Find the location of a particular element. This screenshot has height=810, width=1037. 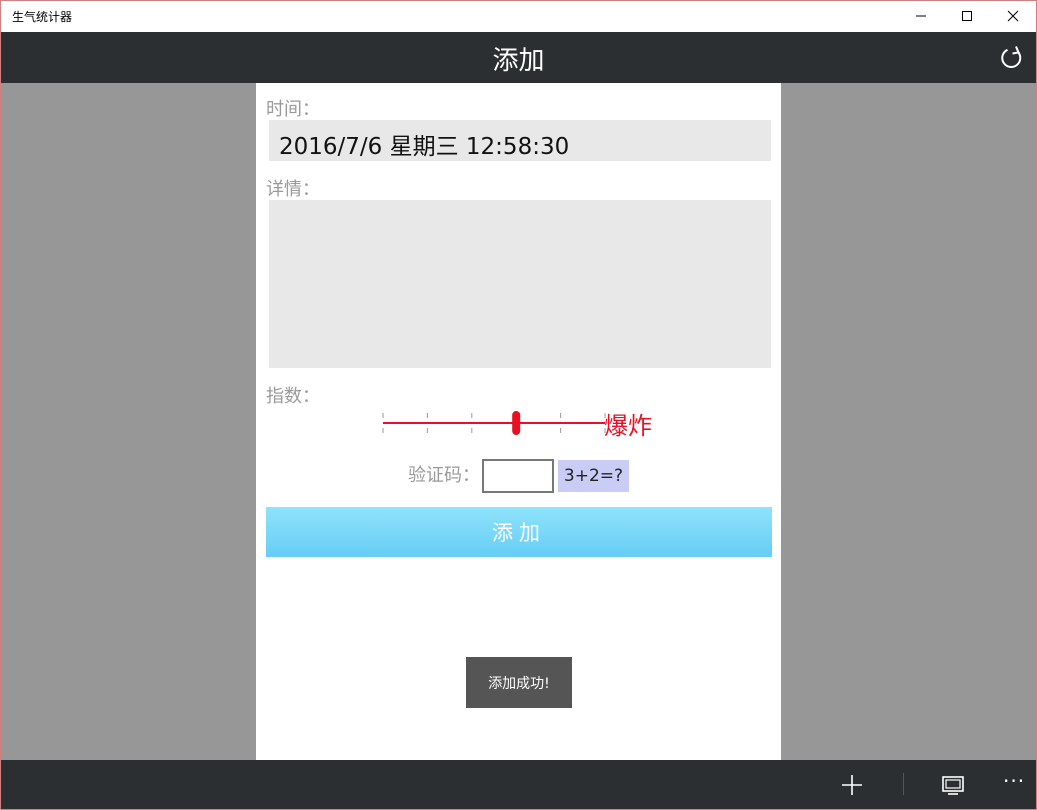

title-bar: 生气统计器 is located at coordinates (518, 16).